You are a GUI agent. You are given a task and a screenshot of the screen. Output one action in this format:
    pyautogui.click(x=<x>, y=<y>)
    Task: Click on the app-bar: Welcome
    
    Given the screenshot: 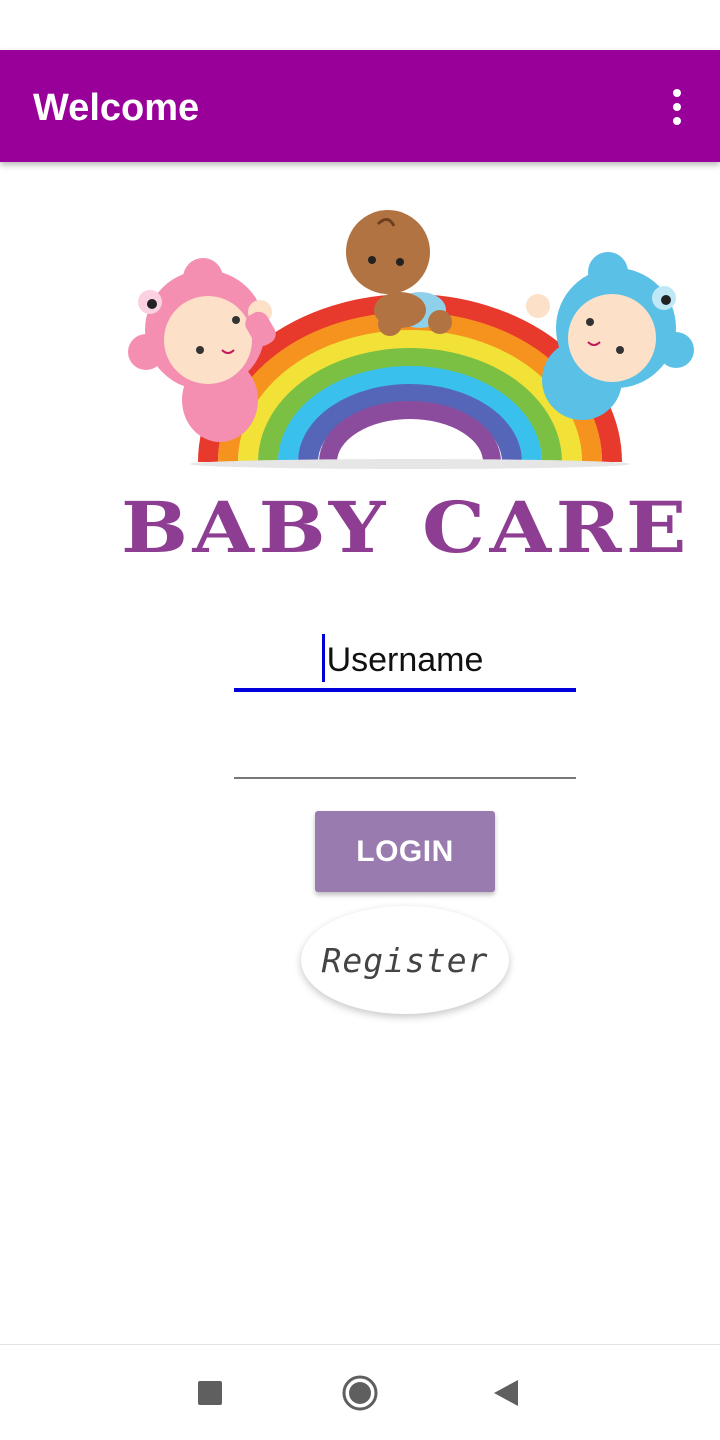 What is the action you would take?
    pyautogui.click(x=360, y=106)
    